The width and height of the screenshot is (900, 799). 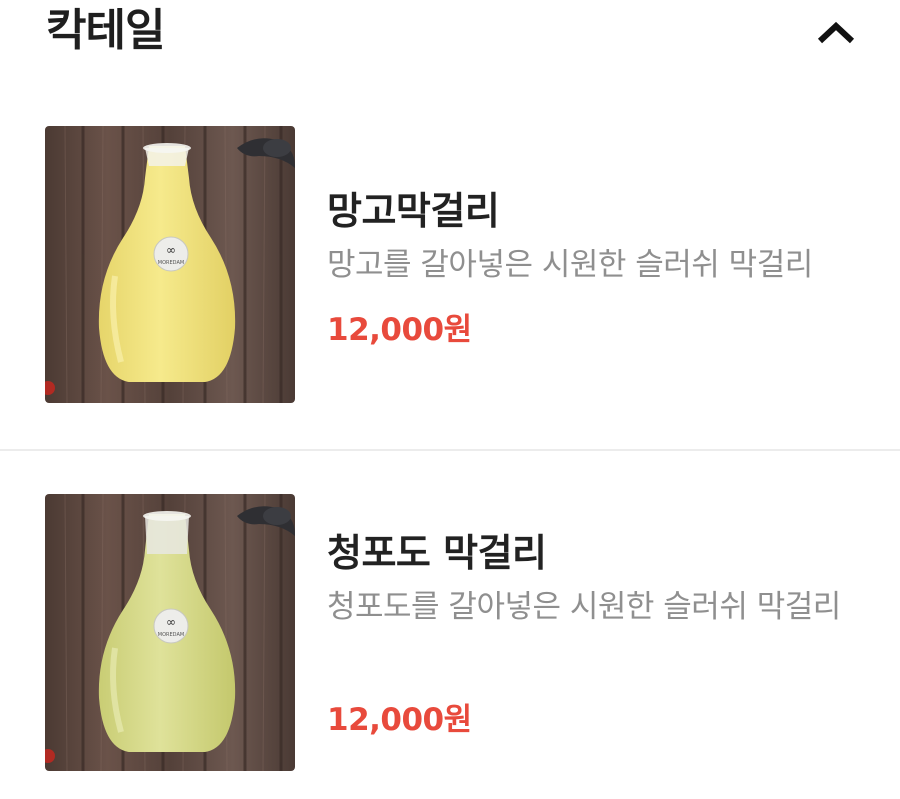 What do you see at coordinates (570, 265) in the screenshot?
I see `item-description: 망고를 갈아넣은 시원한 슬러쉬 막걸리` at bounding box center [570, 265].